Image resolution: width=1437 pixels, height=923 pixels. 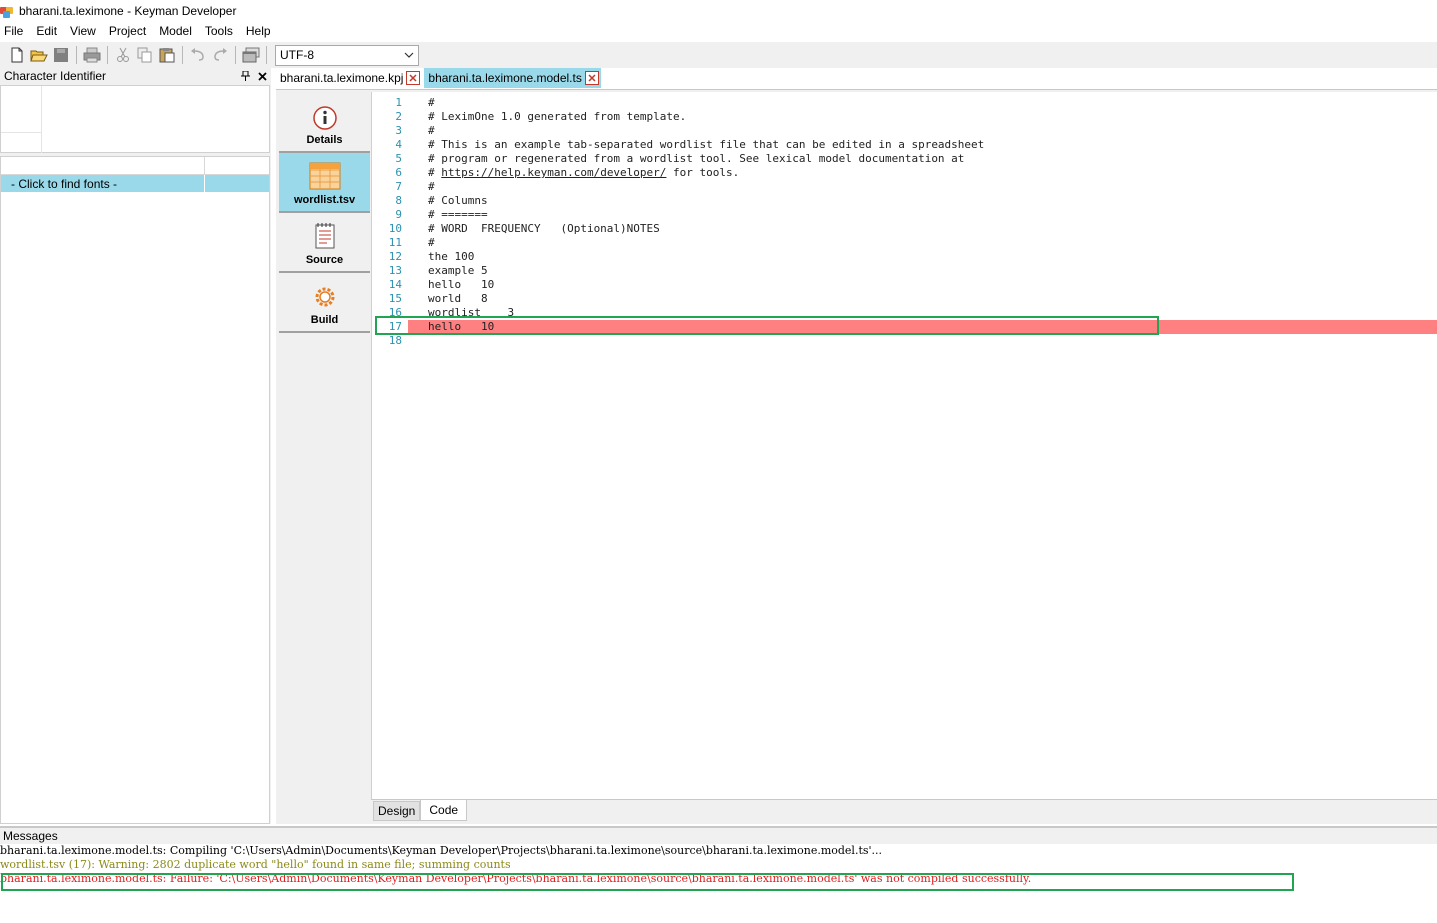 What do you see at coordinates (398, 102) in the screenshot?
I see `line-number: 1` at bounding box center [398, 102].